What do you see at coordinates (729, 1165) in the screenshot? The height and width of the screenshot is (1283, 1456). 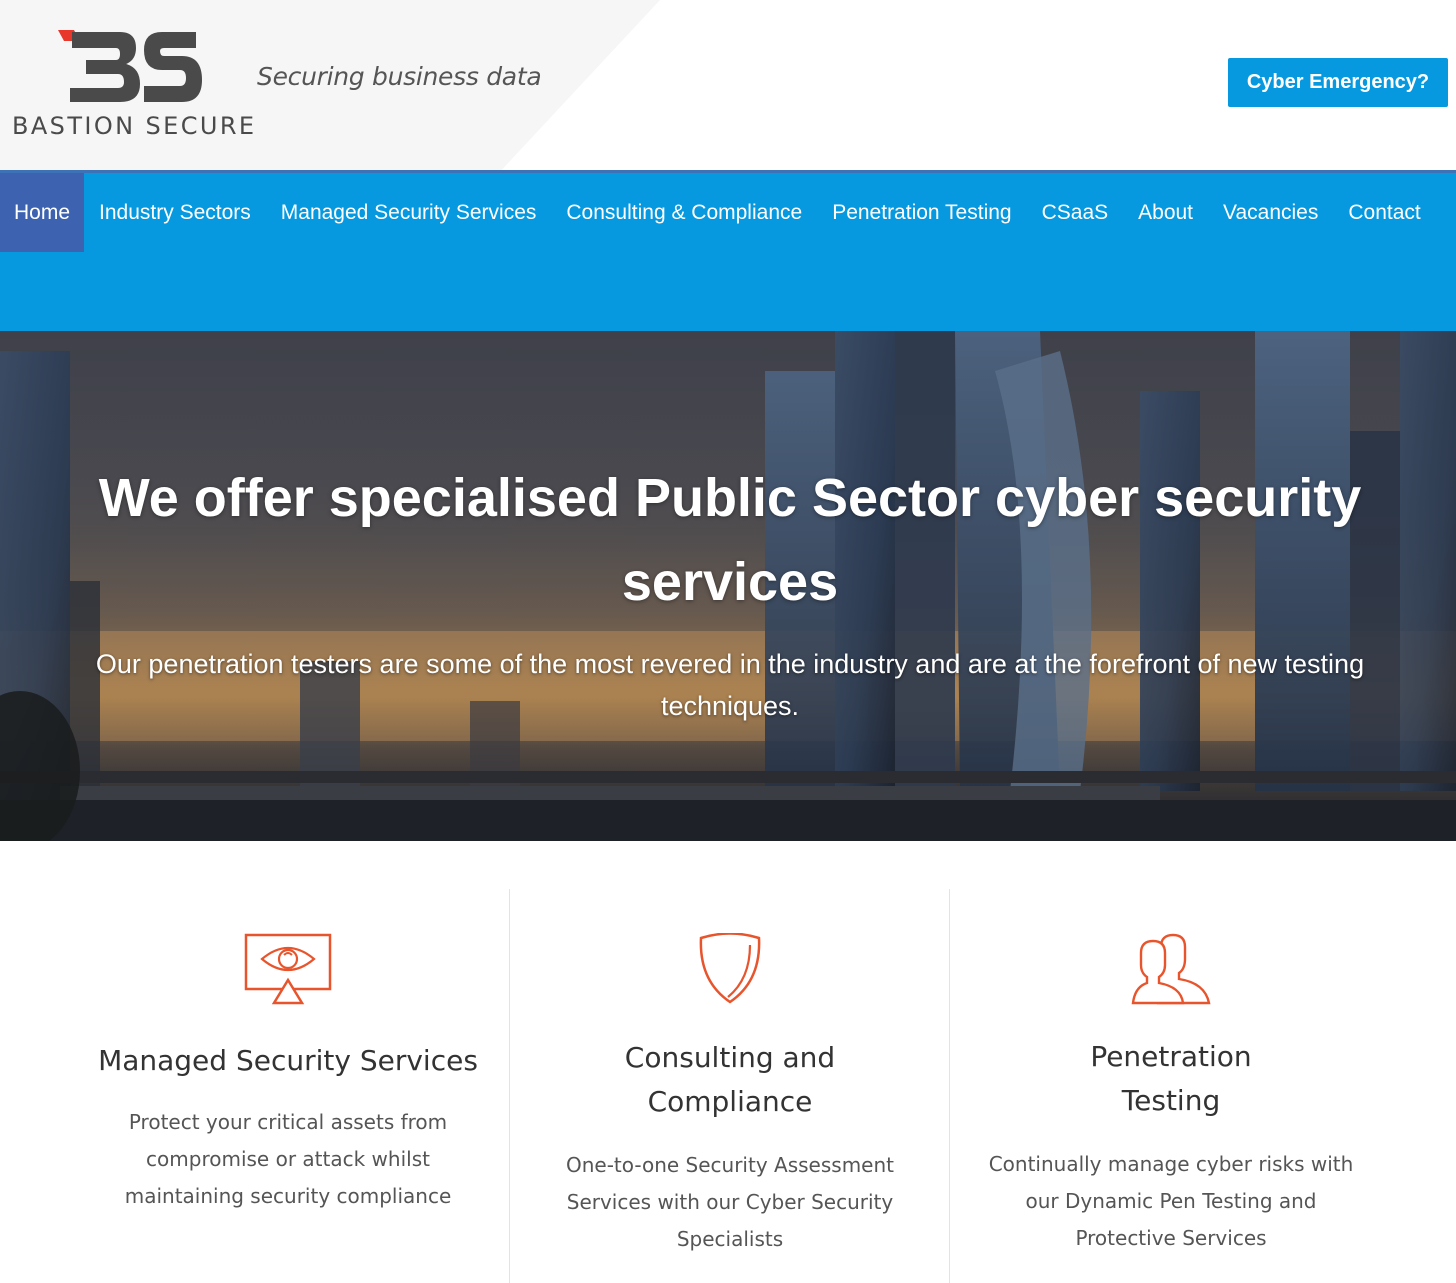 I see `service-description-line: One-to-one Security Assessment` at bounding box center [729, 1165].